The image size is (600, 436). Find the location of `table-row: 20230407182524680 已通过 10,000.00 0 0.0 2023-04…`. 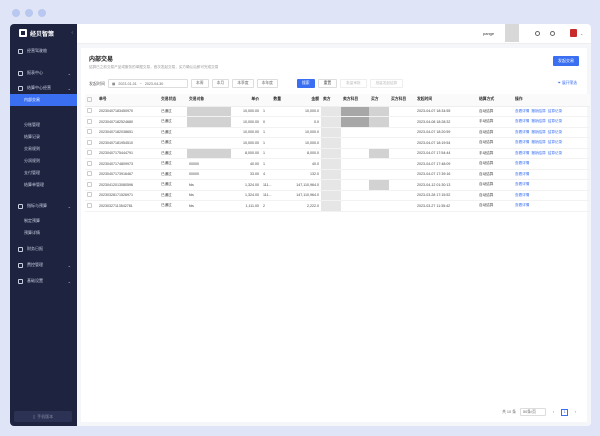

table-row: 20230407182524680 已通过 10,000.00 0 0.0 2023-04… is located at coordinates (337, 122).